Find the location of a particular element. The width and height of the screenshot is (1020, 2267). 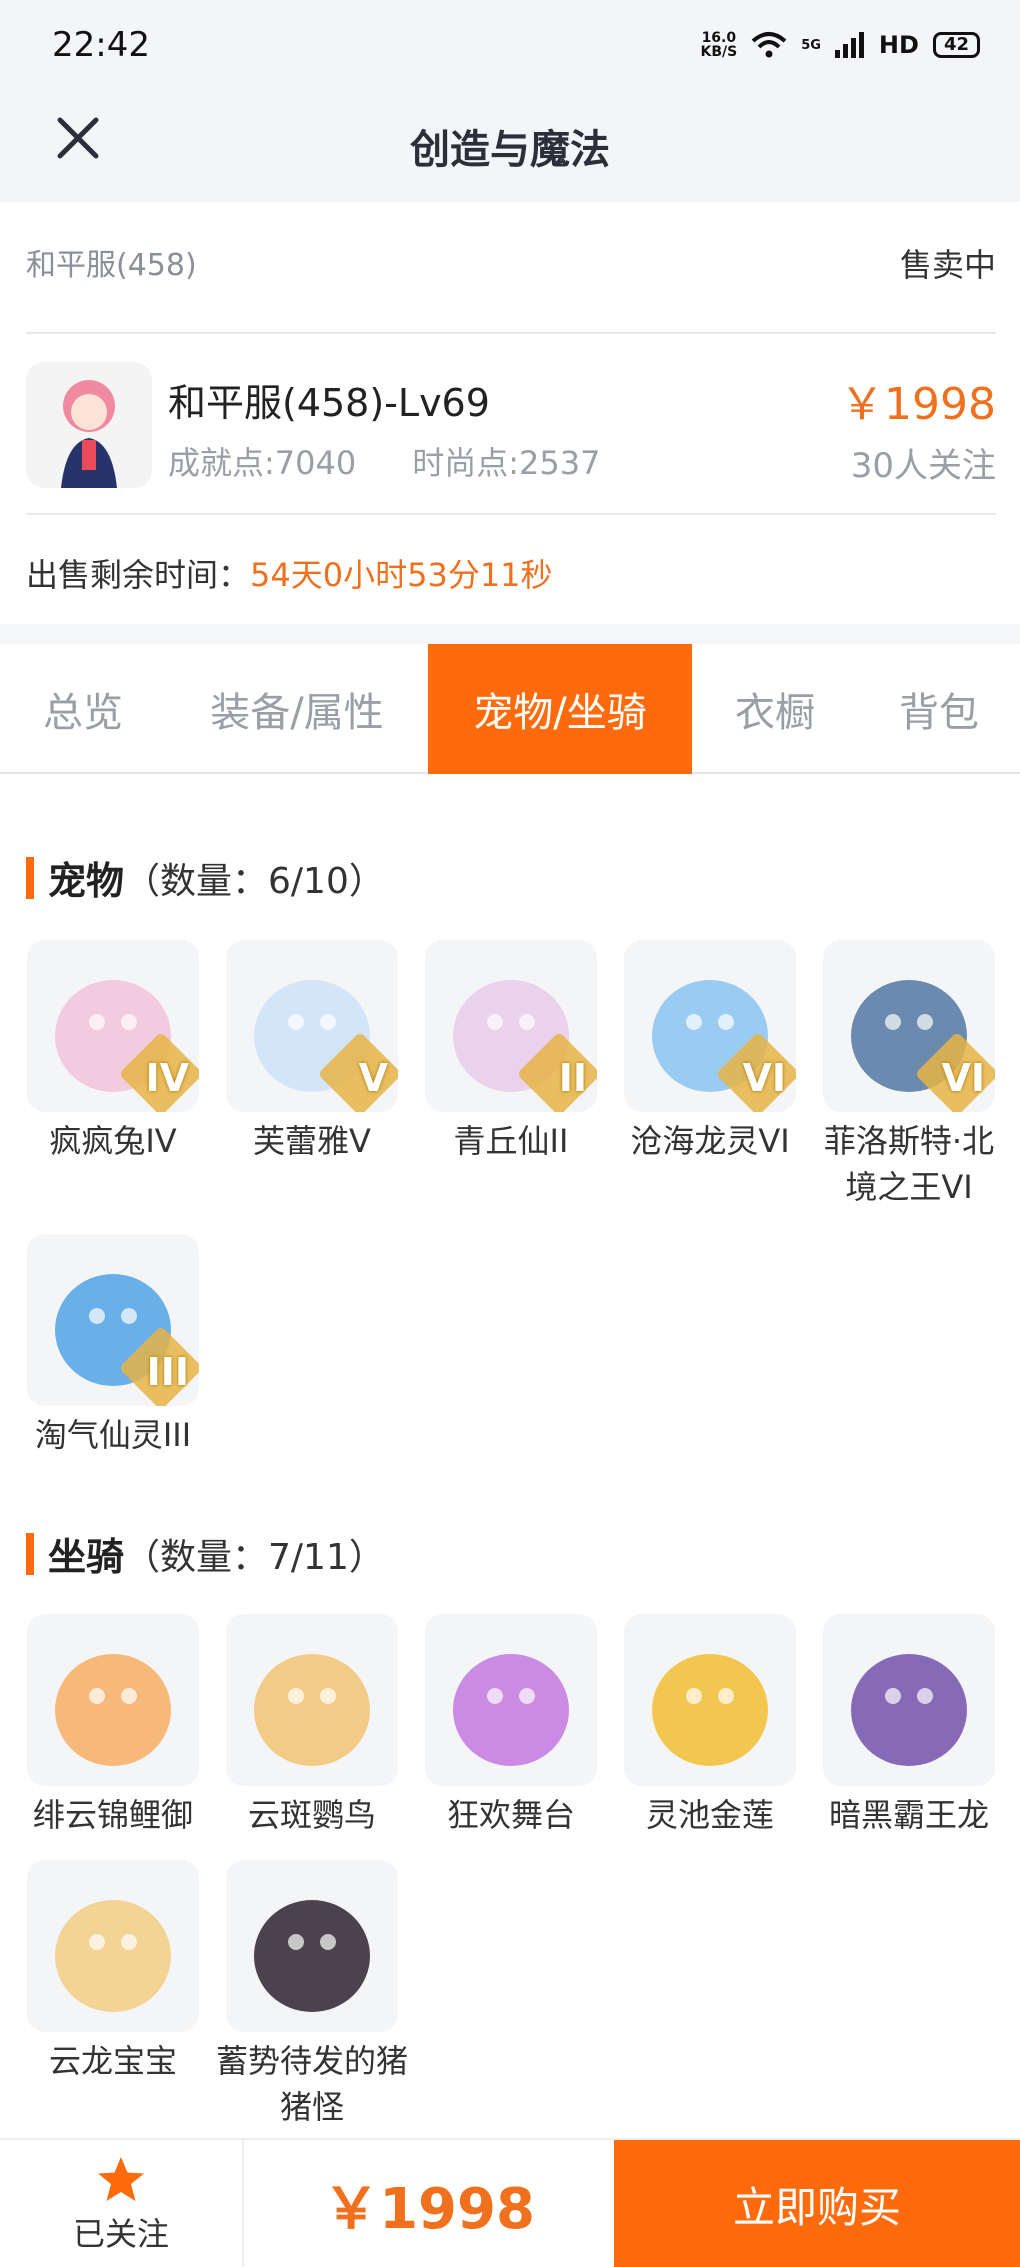

mount-name: 云斑鹦鸟 is located at coordinates (311, 1815).